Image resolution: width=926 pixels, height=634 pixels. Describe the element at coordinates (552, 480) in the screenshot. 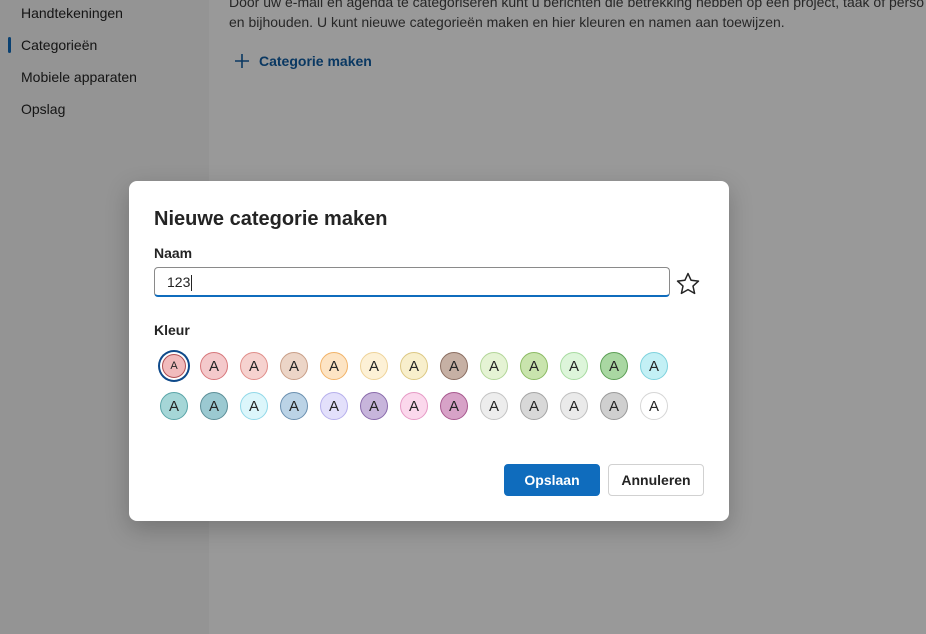

I see `save-button: Opslaan` at that location.